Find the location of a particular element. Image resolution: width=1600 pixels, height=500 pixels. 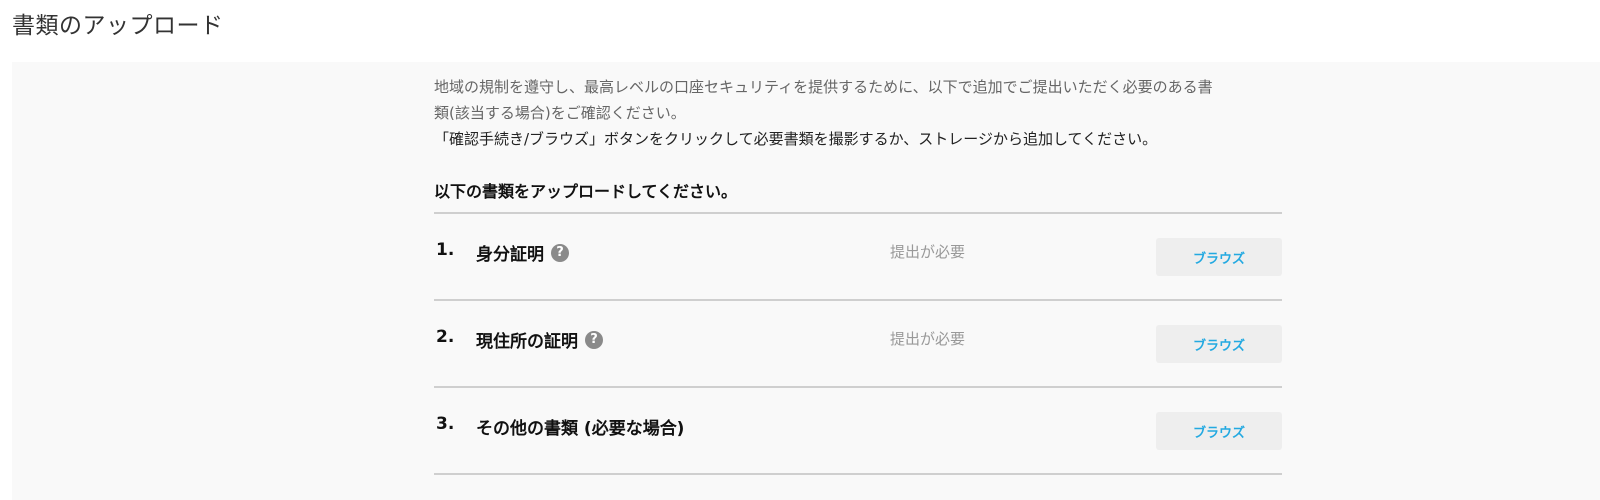

documents-heading: 以下の書類をアップロードしてください。 is located at coordinates (858, 196).